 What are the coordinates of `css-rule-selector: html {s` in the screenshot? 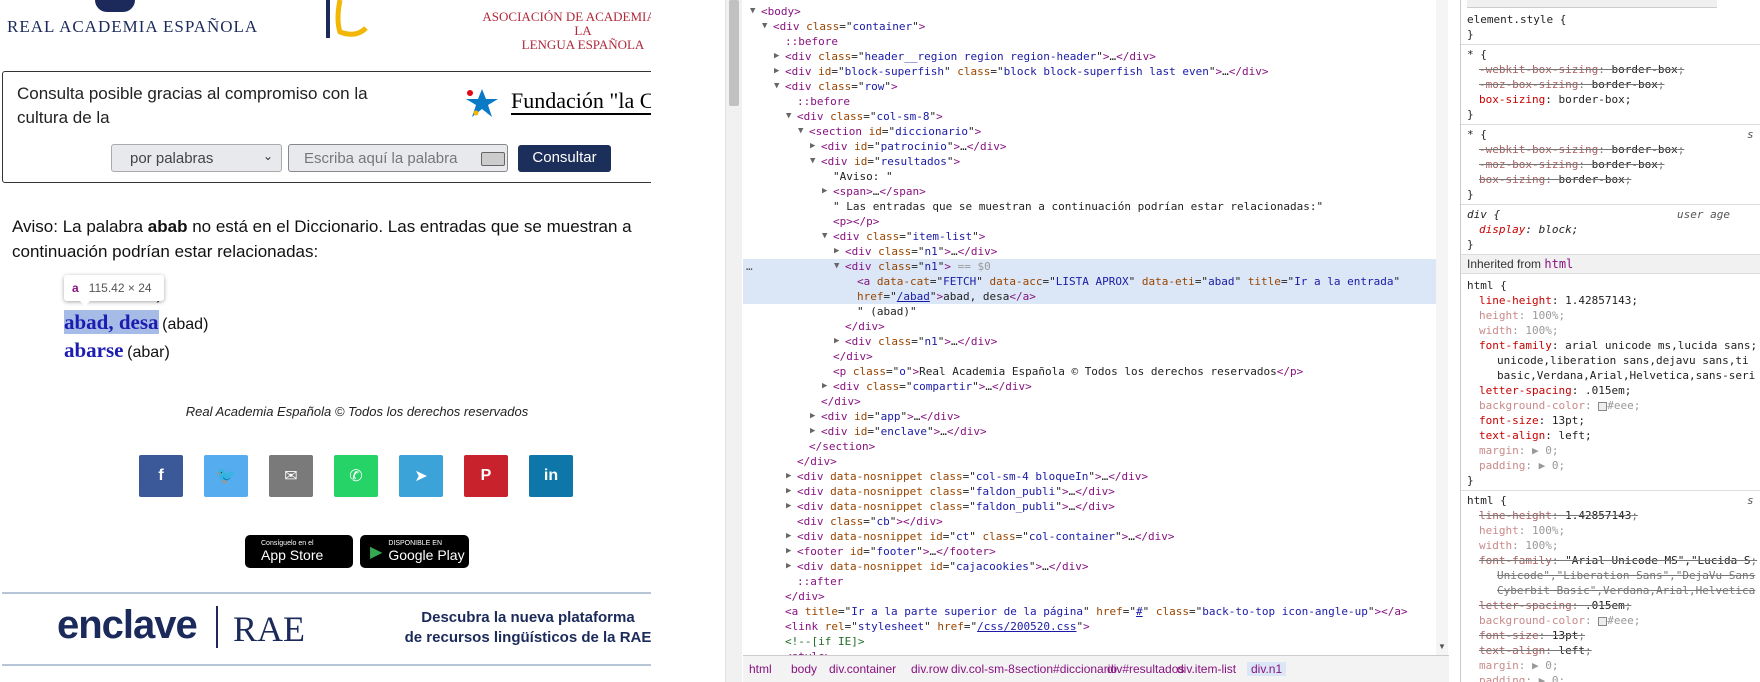 It's located at (1610, 500).